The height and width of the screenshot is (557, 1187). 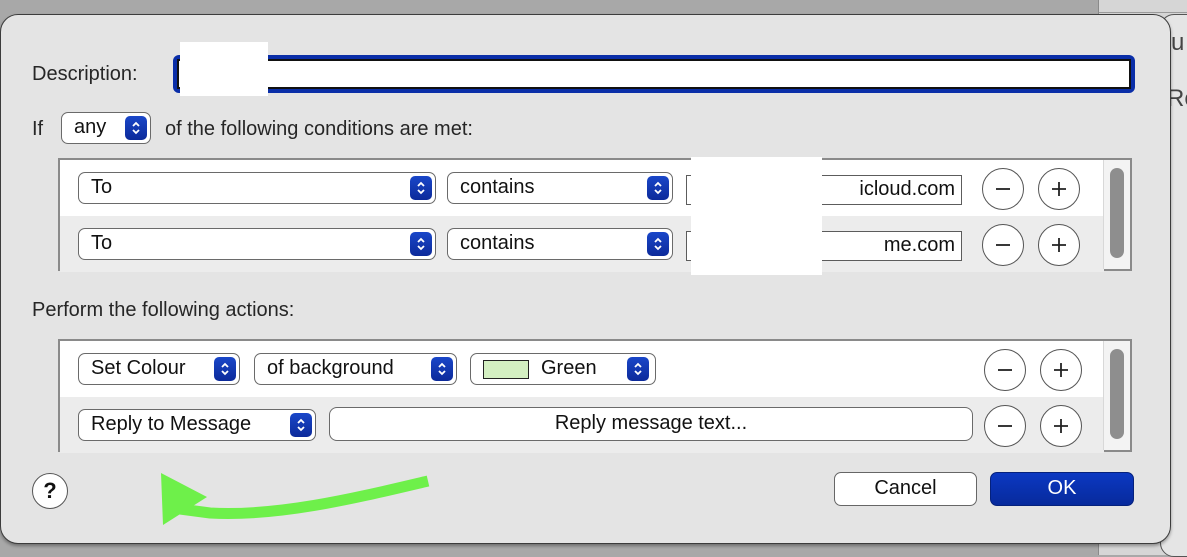 I want to click on colour-value: Green, so click(x=569, y=368).